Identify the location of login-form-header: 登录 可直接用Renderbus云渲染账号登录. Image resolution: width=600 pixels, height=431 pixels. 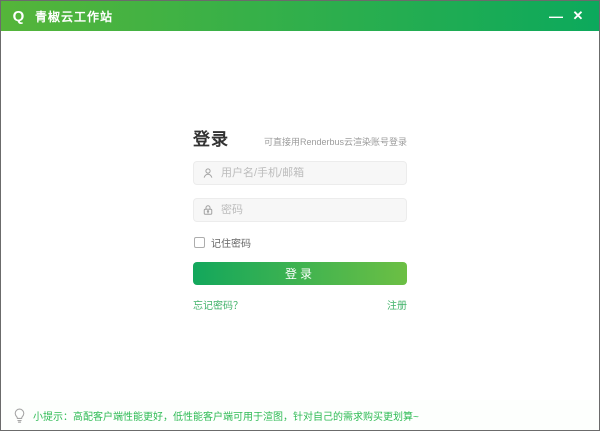
(300, 137).